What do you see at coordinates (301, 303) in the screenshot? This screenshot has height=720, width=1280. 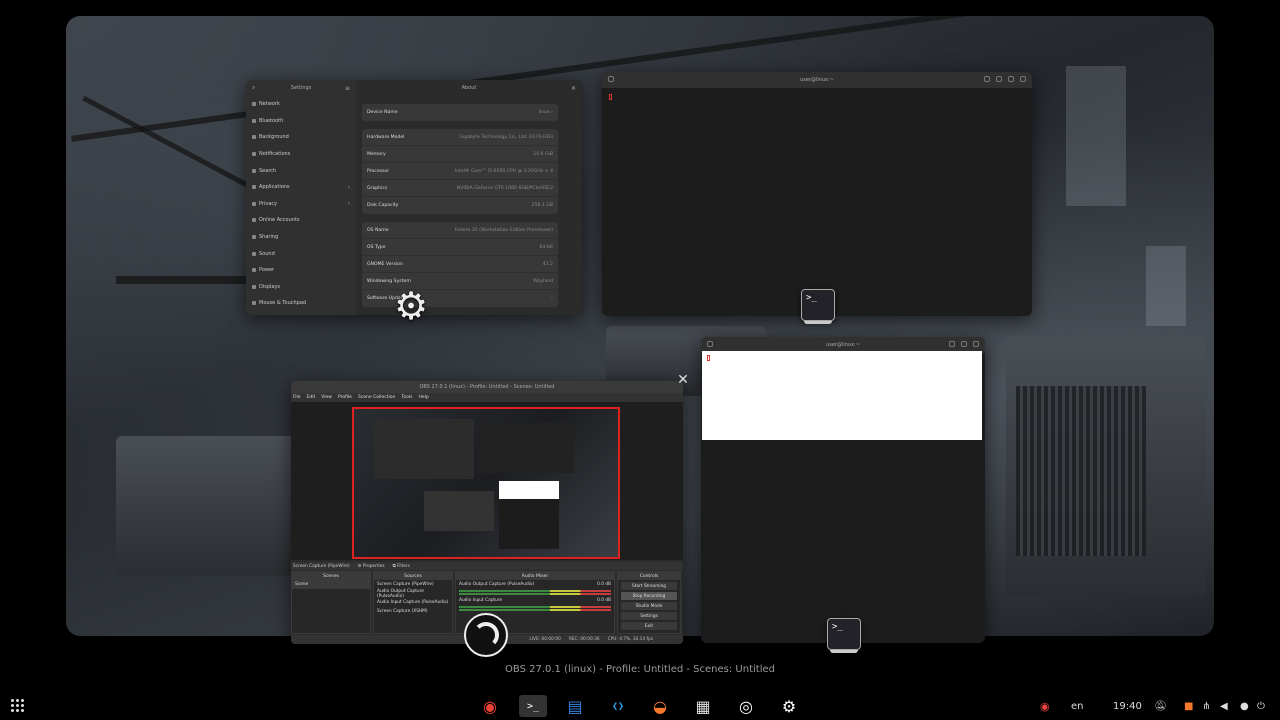 I see `sidebar-item: Mouse & Touchpad` at bounding box center [301, 303].